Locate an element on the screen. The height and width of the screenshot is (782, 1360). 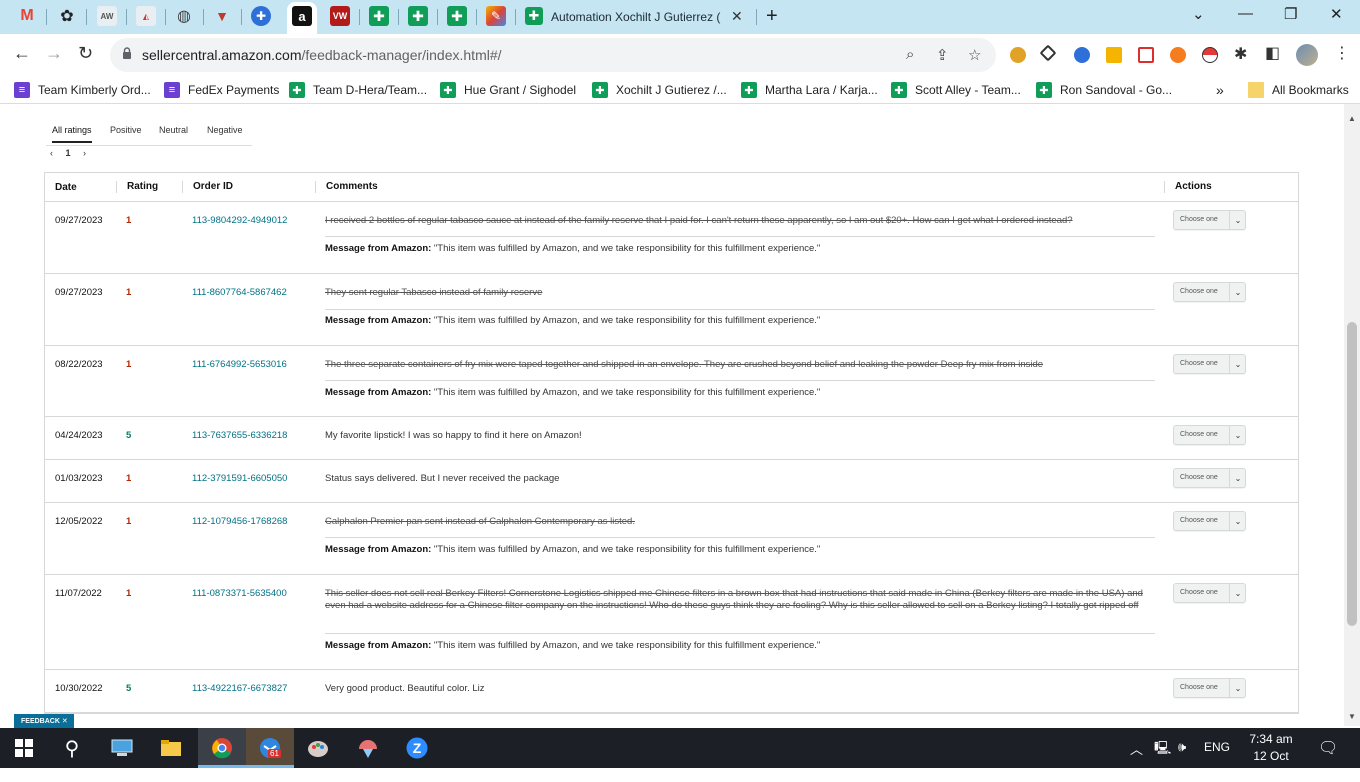
windows-start-icon is located at coordinates (24, 748).